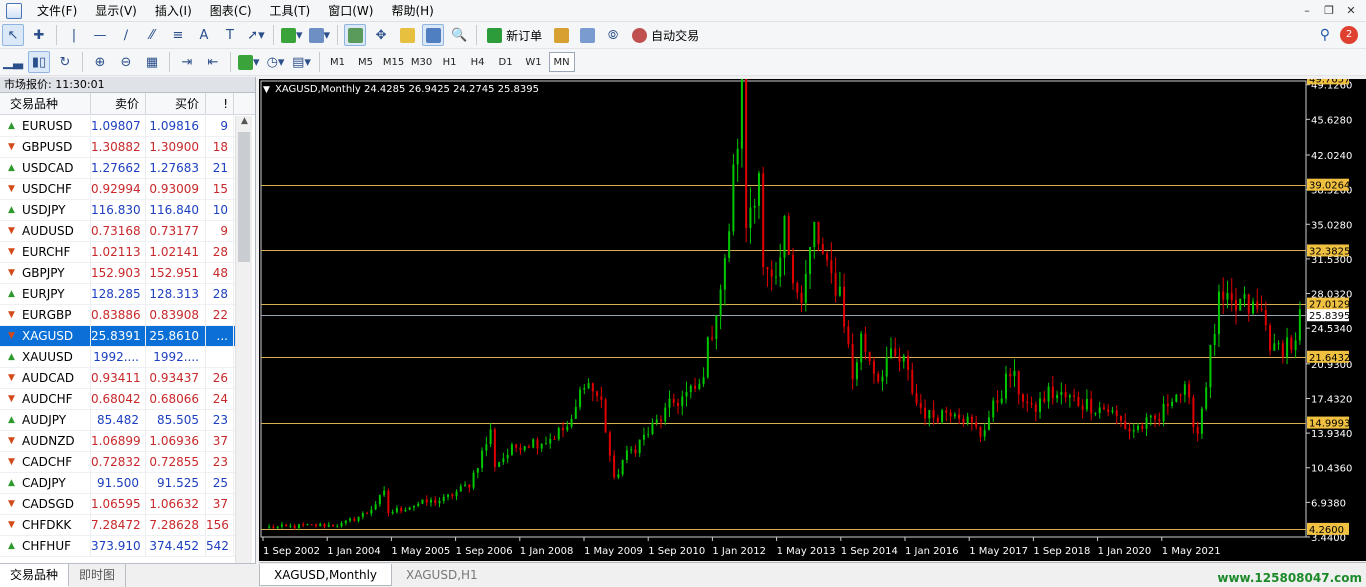 The image size is (1366, 587). I want to click on column-spread: !, so click(220, 103).